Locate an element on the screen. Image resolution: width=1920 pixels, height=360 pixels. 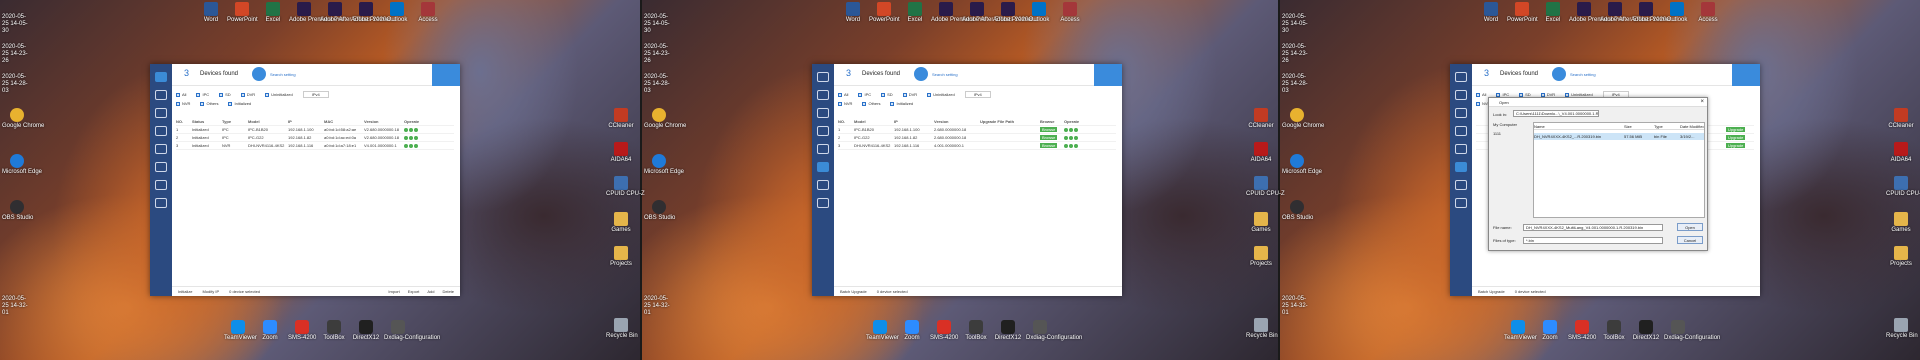
desktop-shortcut-icon: Adobe Premiere Pro is located at coordinates (958, 13).